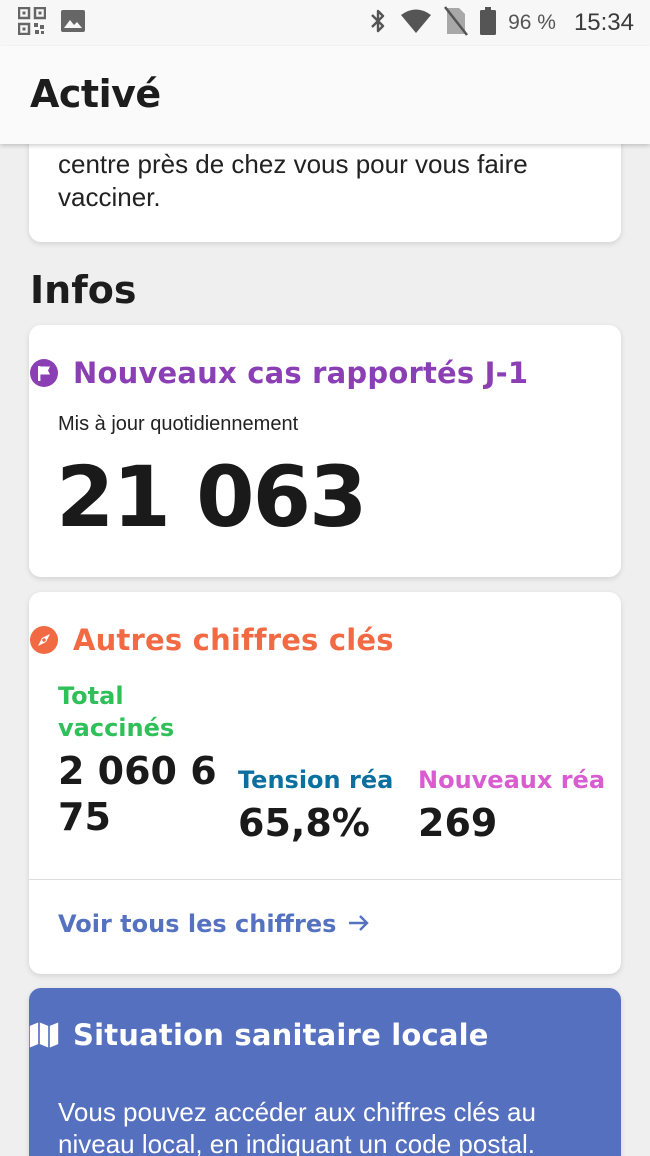 This screenshot has width=650, height=1156. Describe the element at coordinates (325, 23) in the screenshot. I see `status-bar: 96 % 15:34` at that location.